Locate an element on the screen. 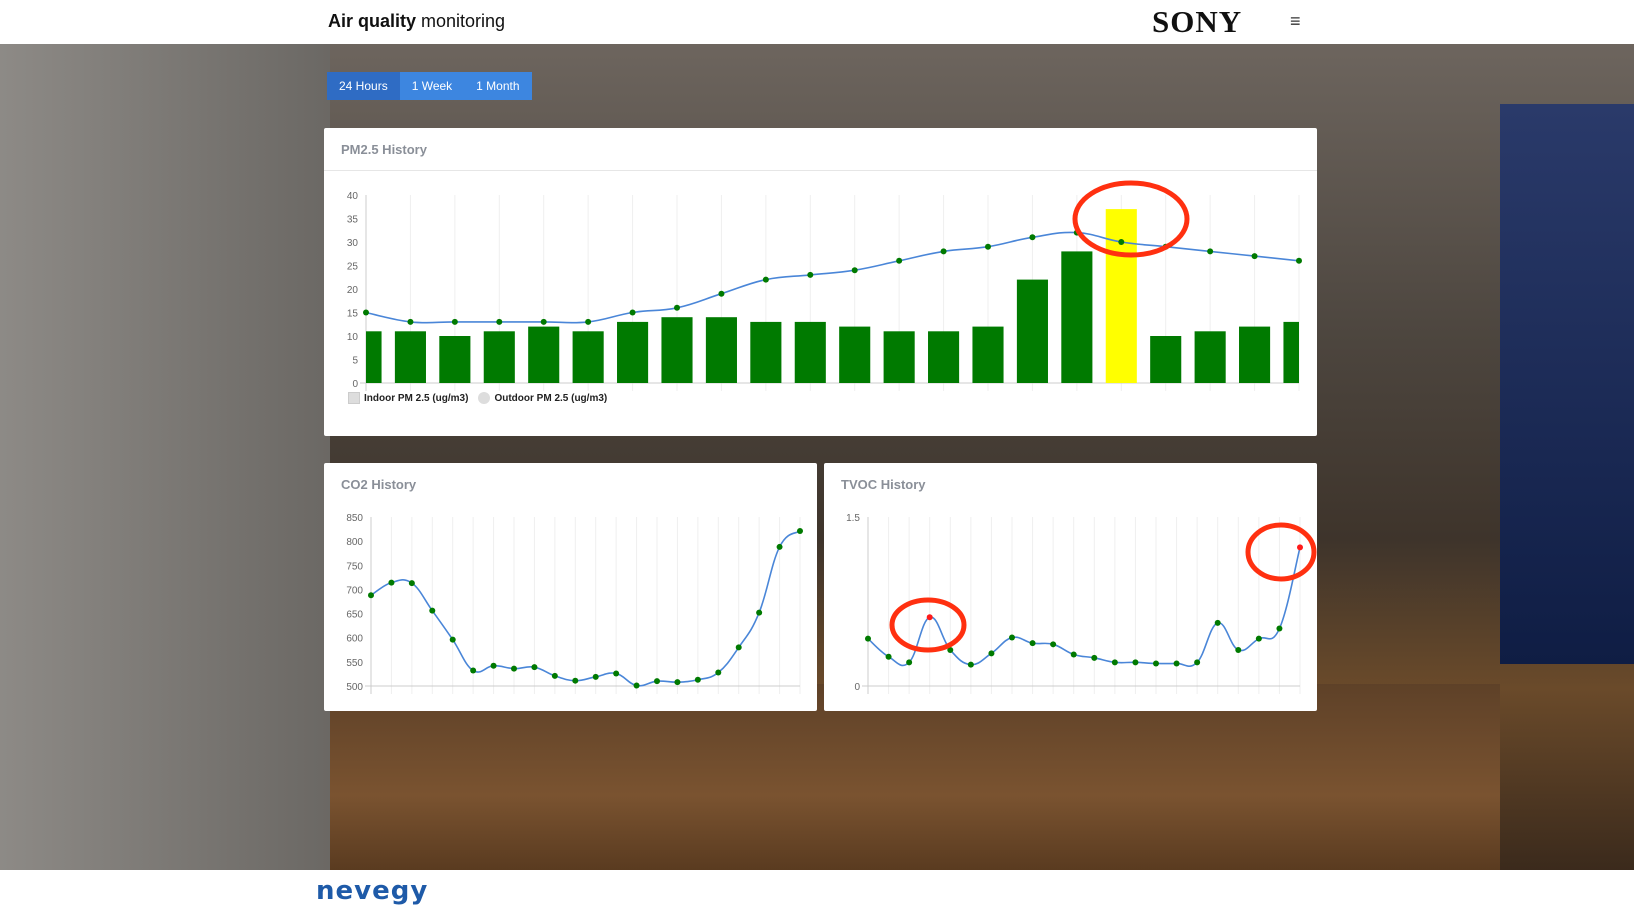 This screenshot has height=918, width=1634. legend-label-outdoor: Outdoor PM 2.5 (ug/m3) is located at coordinates (550, 398).